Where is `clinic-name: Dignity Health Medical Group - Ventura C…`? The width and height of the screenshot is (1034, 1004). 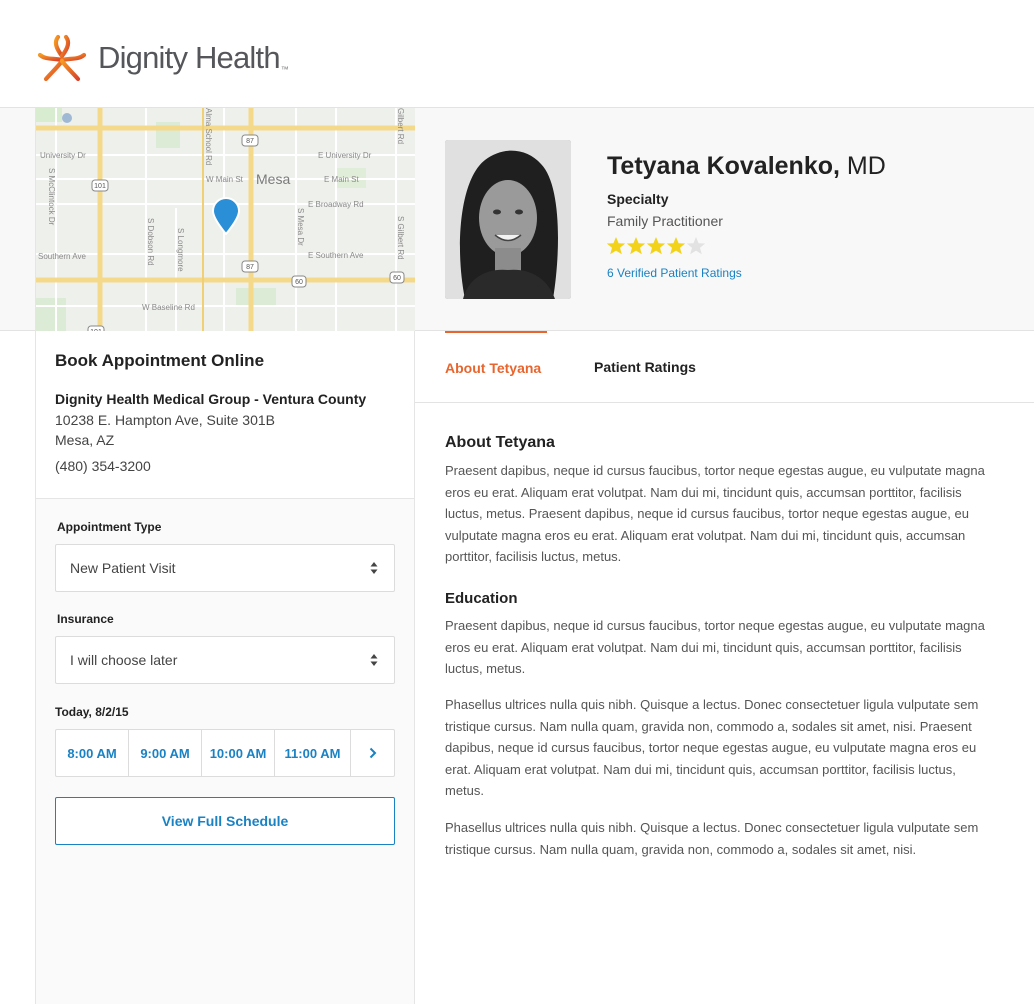 clinic-name: Dignity Health Medical Group - Ventura C… is located at coordinates (211, 399).